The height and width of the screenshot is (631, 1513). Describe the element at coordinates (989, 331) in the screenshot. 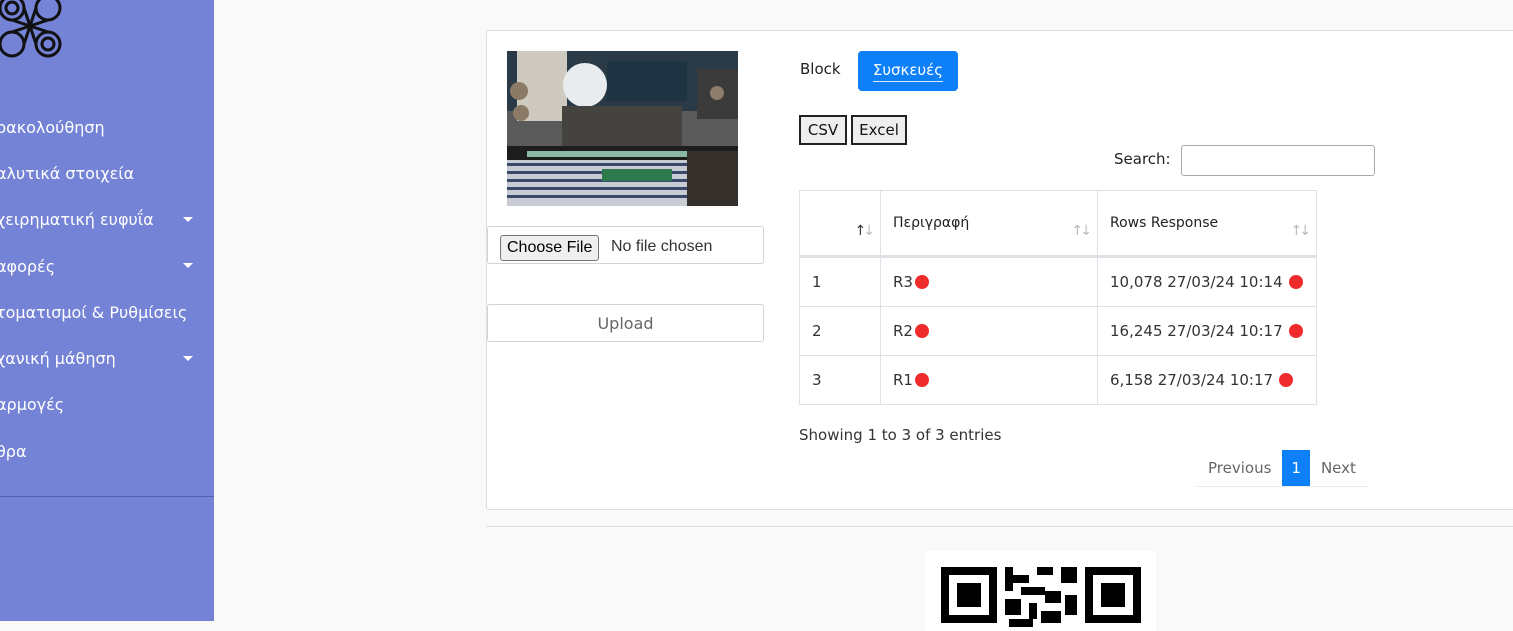

I see `row-description: R2` at that location.